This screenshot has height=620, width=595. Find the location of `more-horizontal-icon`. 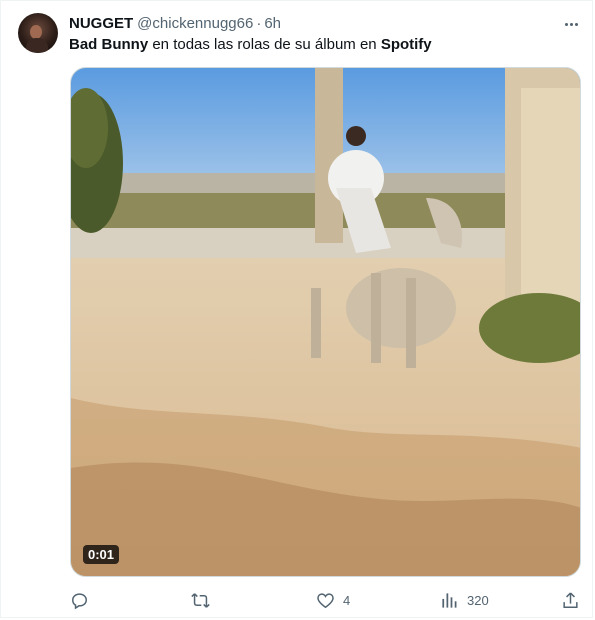

more-horizontal-icon is located at coordinates (566, 24).